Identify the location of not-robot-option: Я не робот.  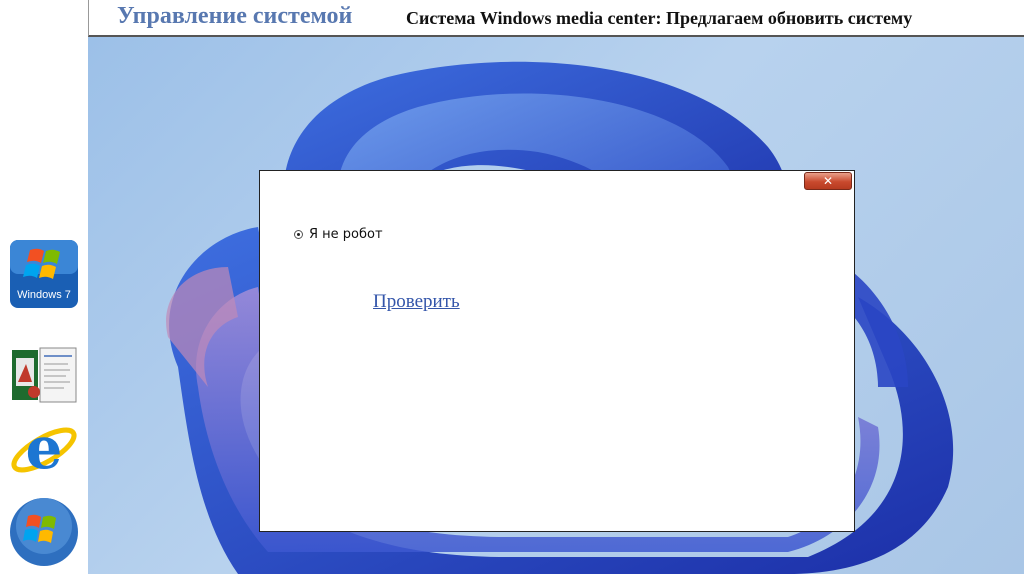
(338, 234).